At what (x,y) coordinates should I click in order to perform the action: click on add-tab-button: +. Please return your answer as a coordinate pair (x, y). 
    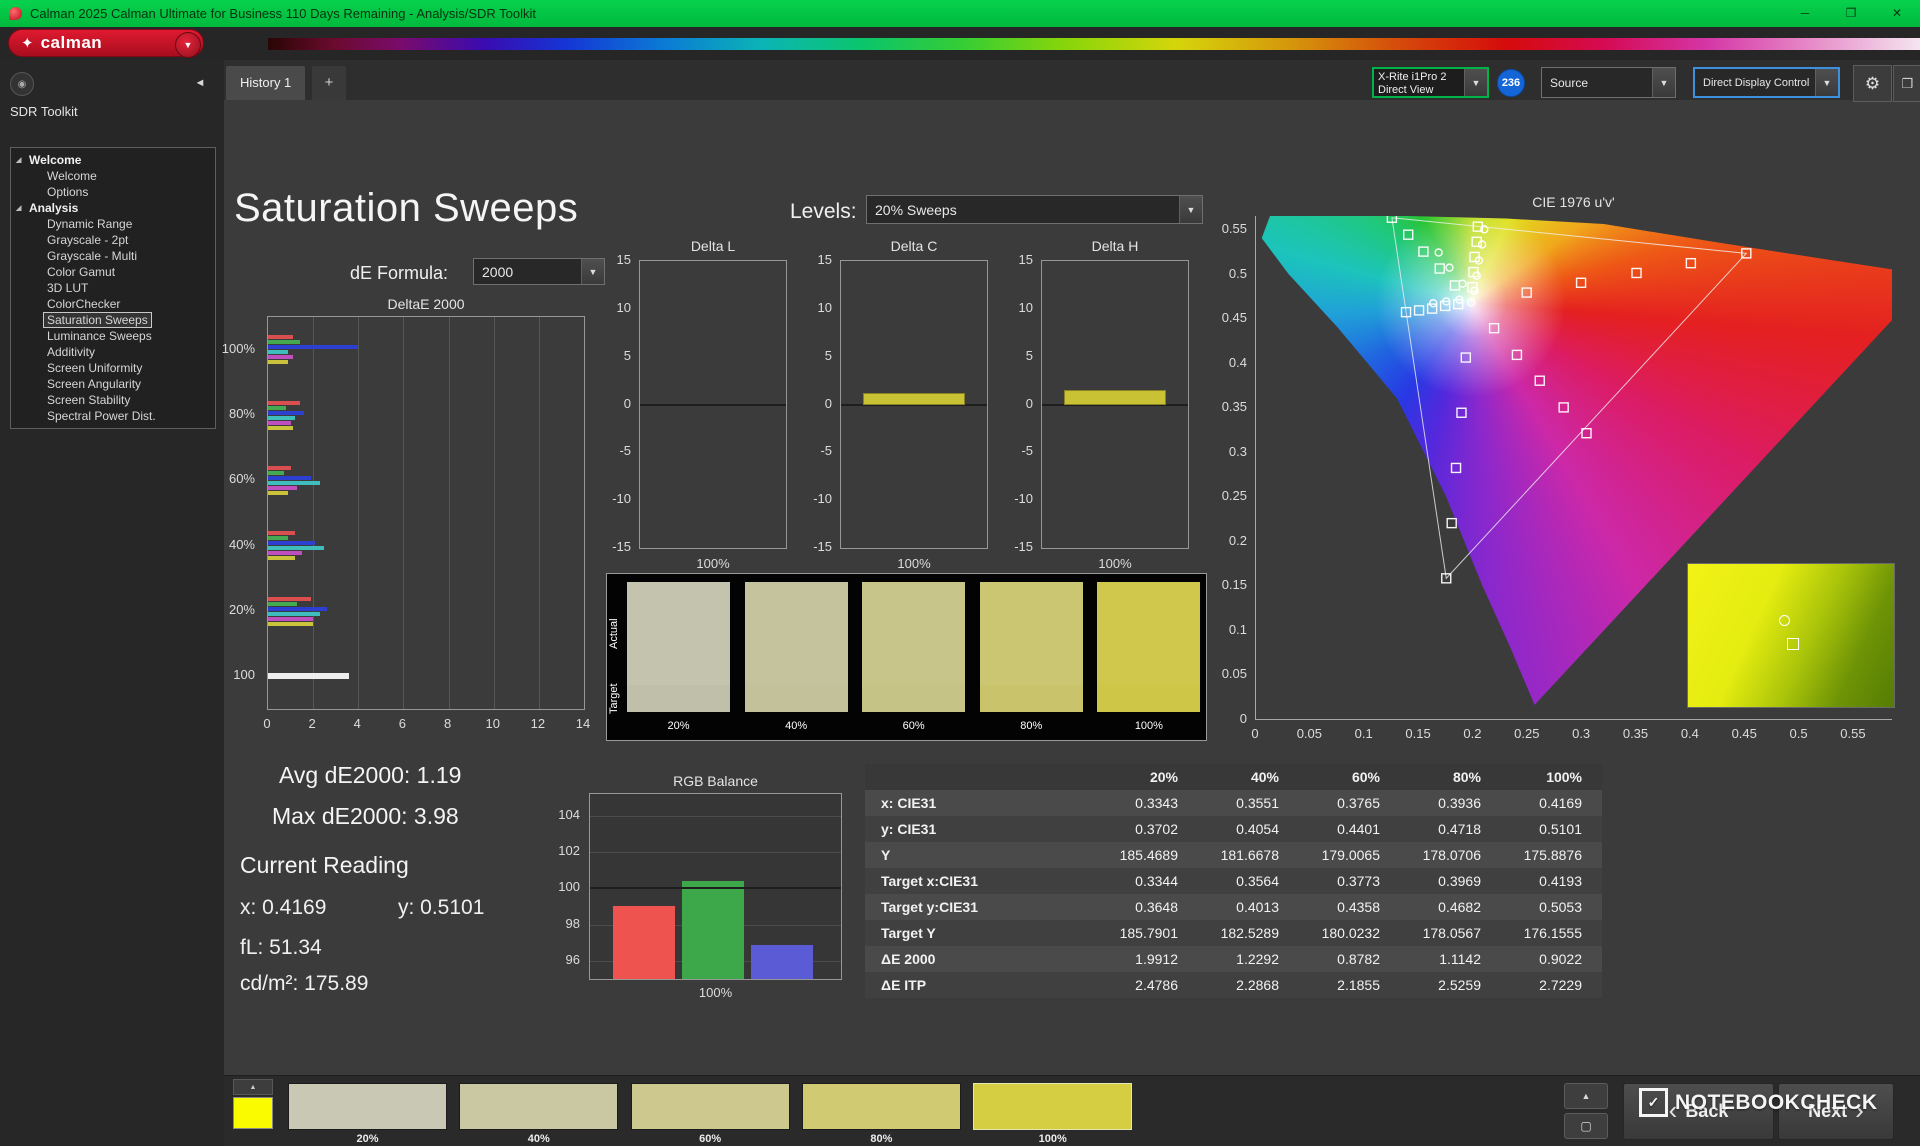
    Looking at the image, I should click on (329, 83).